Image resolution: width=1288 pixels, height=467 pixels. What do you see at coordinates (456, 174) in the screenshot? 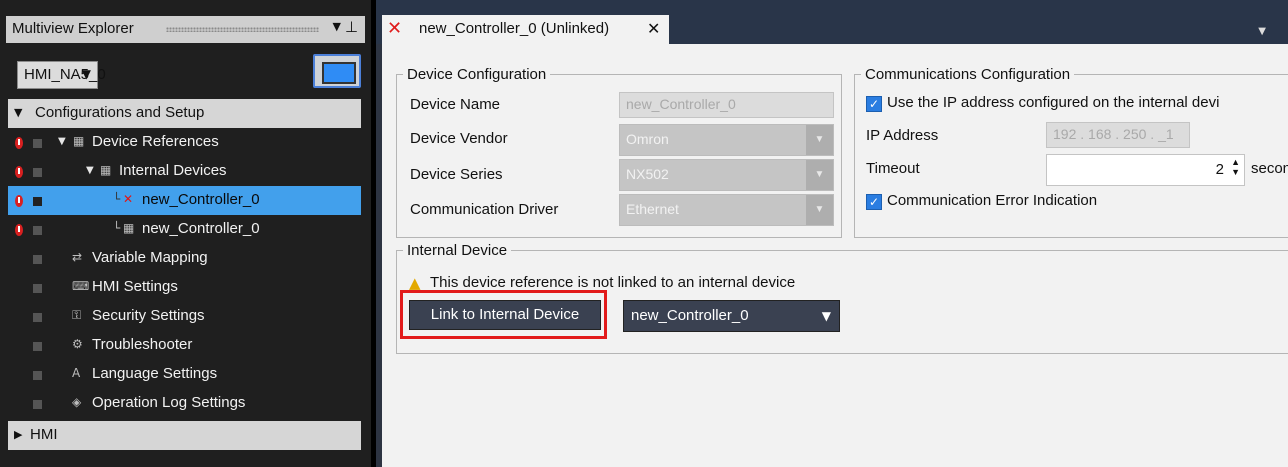
I see `device-series-label: Device Series` at bounding box center [456, 174].